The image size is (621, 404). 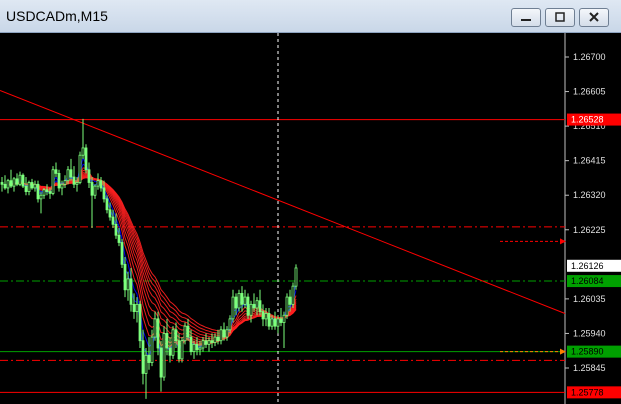 I want to click on title-bar: USDCADm,M15, so click(x=310, y=16).